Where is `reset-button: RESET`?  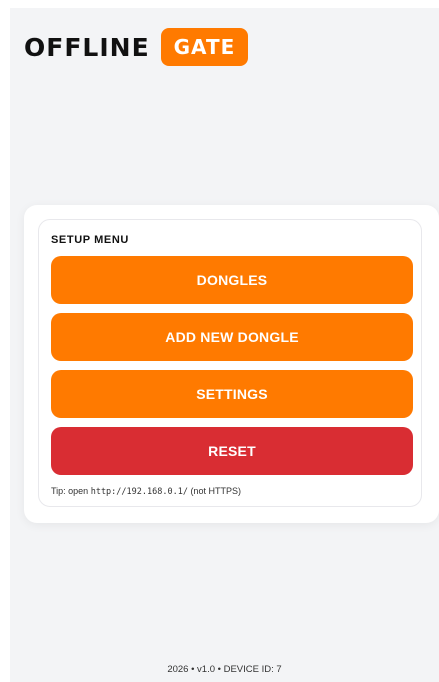
reset-button: RESET is located at coordinates (232, 451).